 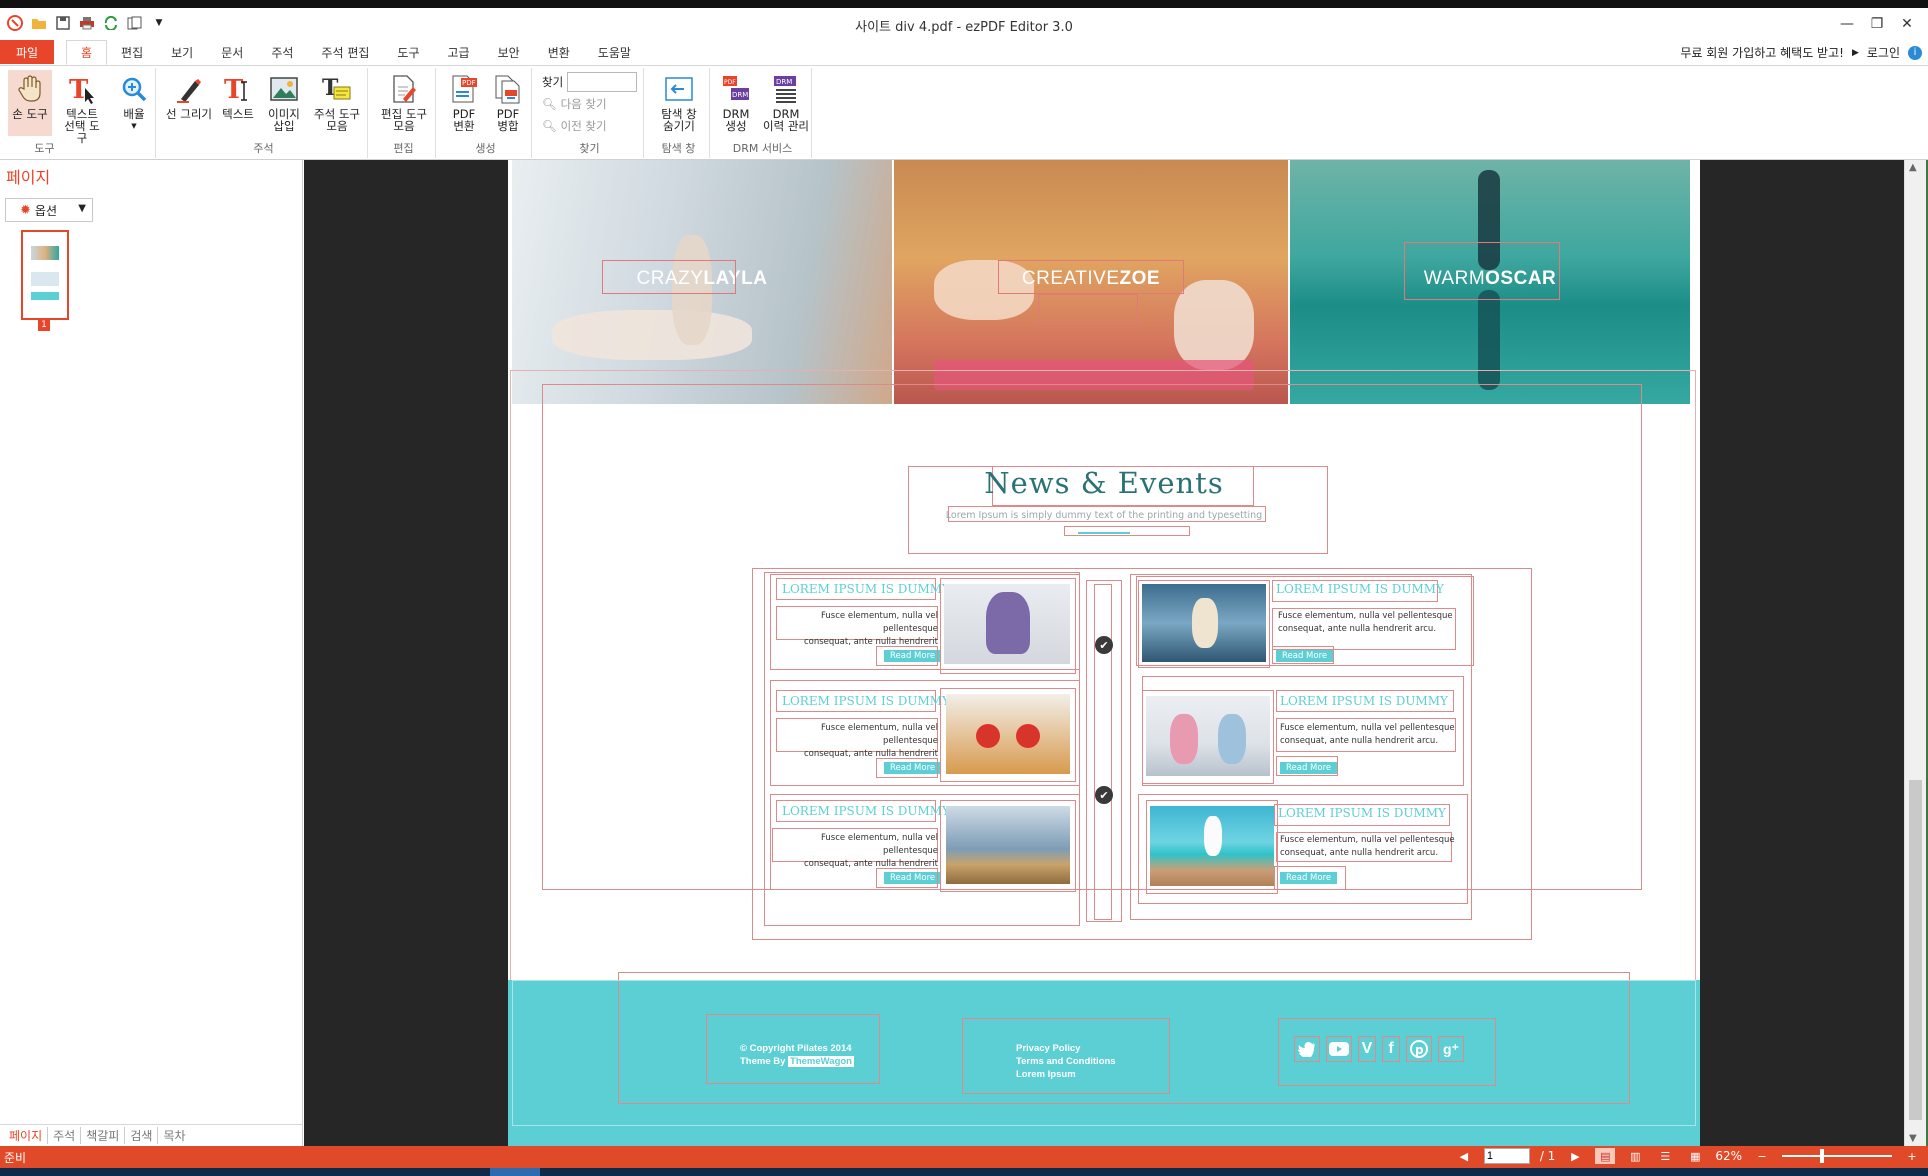 What do you see at coordinates (574, 126) in the screenshot?
I see `find-prev-button: 🔍︎ 이전 찾기` at bounding box center [574, 126].